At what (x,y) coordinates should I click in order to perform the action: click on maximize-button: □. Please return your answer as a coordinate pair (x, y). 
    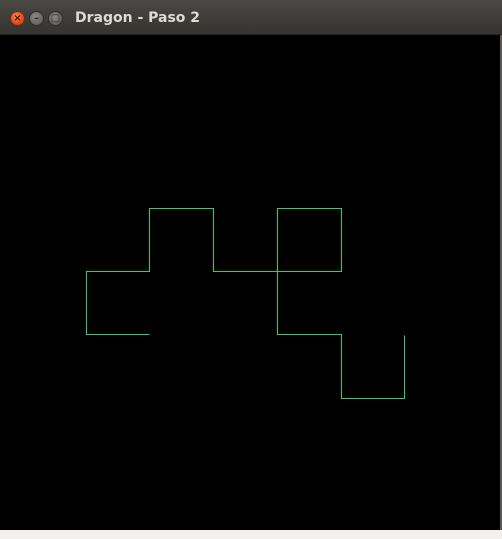
    Looking at the image, I should click on (55, 18).